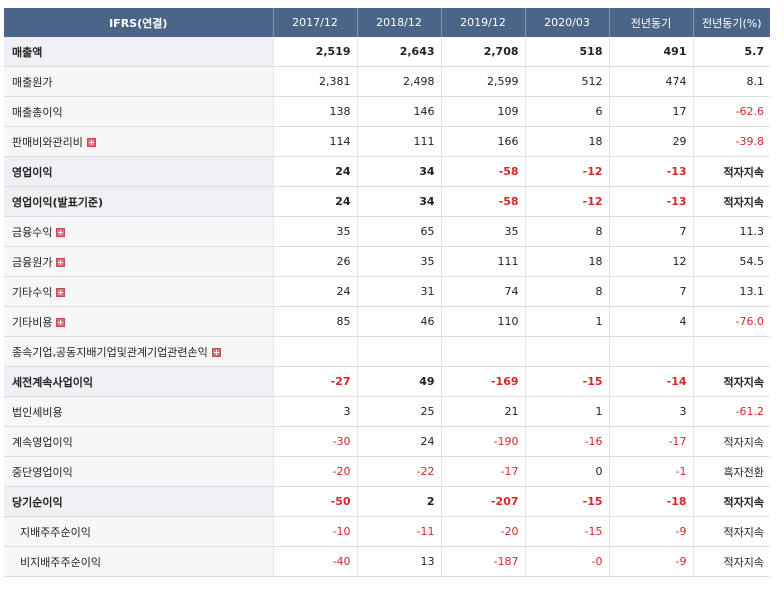 The image size is (784, 592). What do you see at coordinates (651, 261) in the screenshot?
I see `value-cell: 12` at bounding box center [651, 261].